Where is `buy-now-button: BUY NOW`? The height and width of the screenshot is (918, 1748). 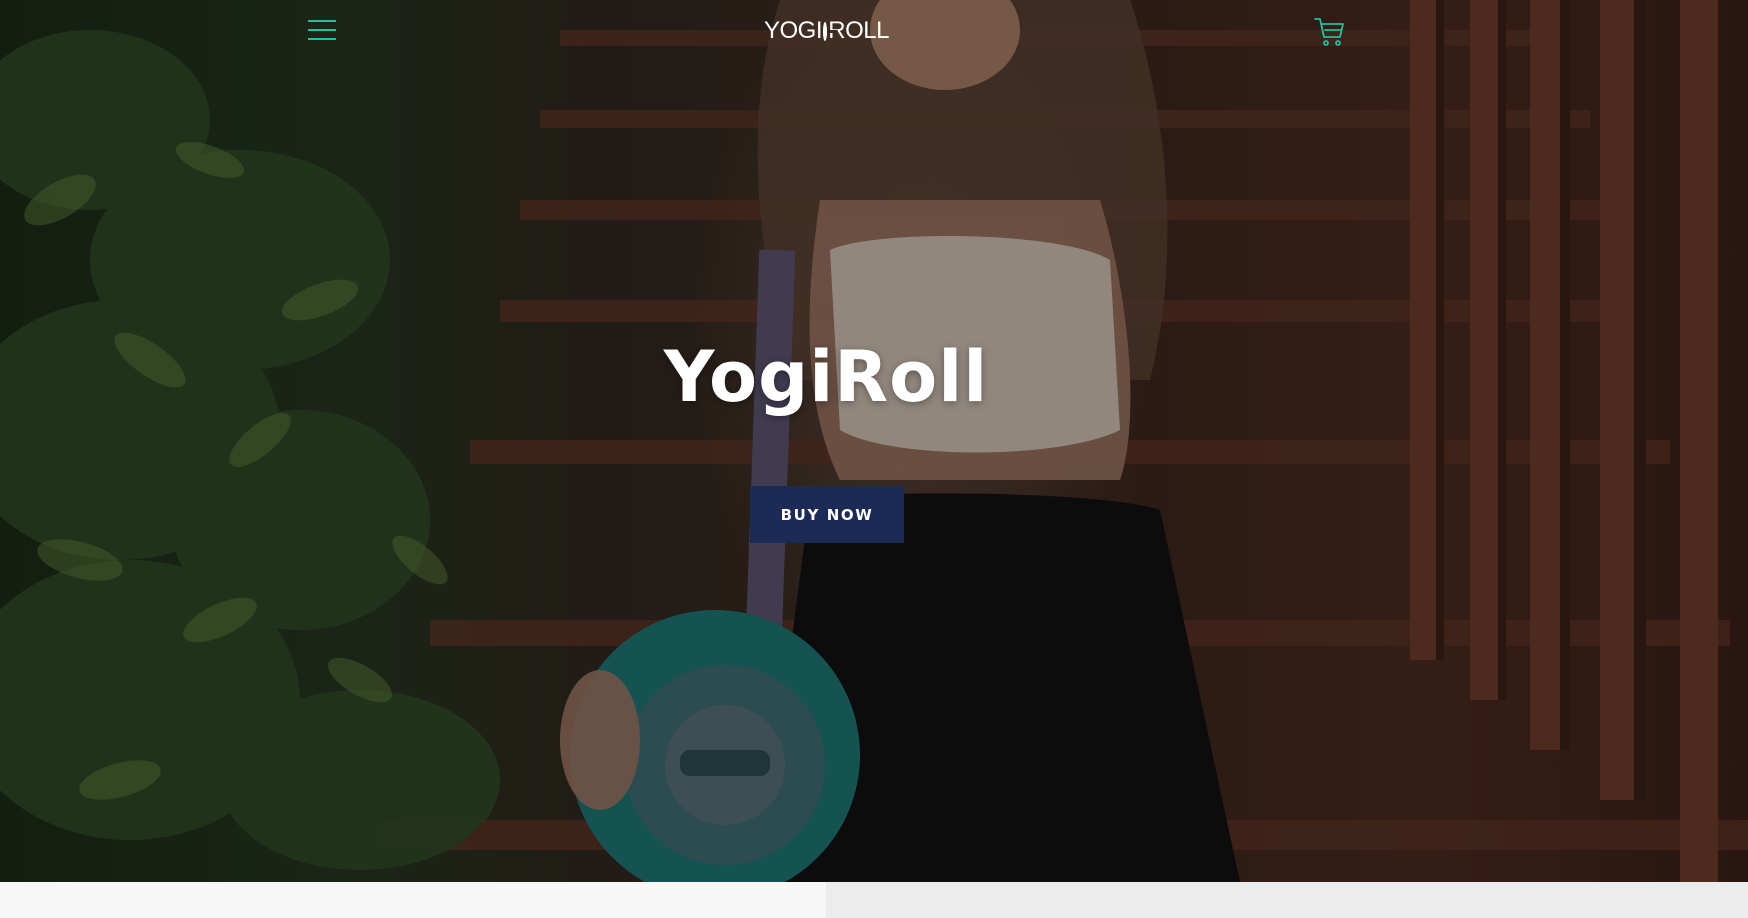 buy-now-button: BUY NOW is located at coordinates (827, 514).